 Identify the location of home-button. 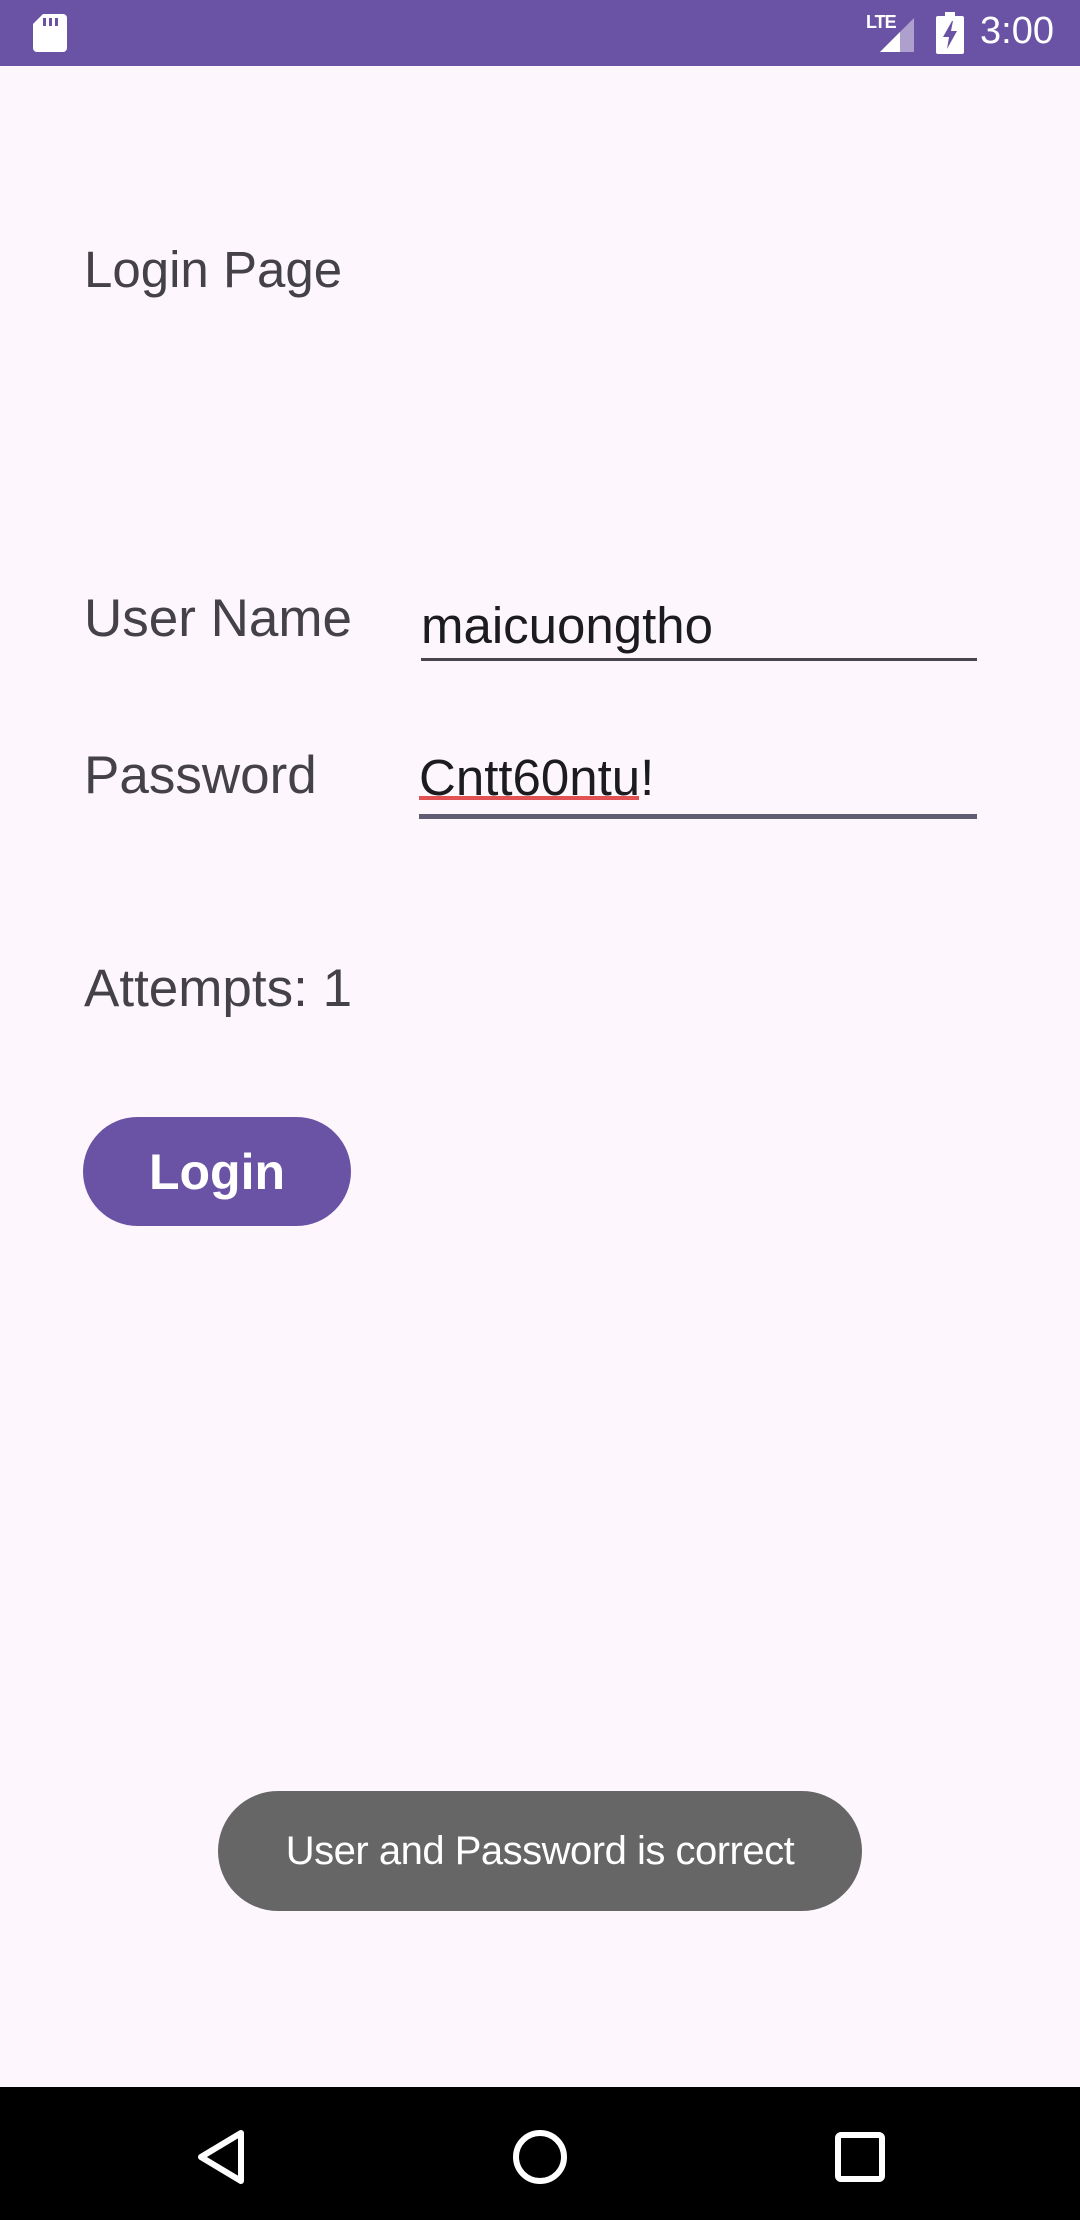
(540, 2157).